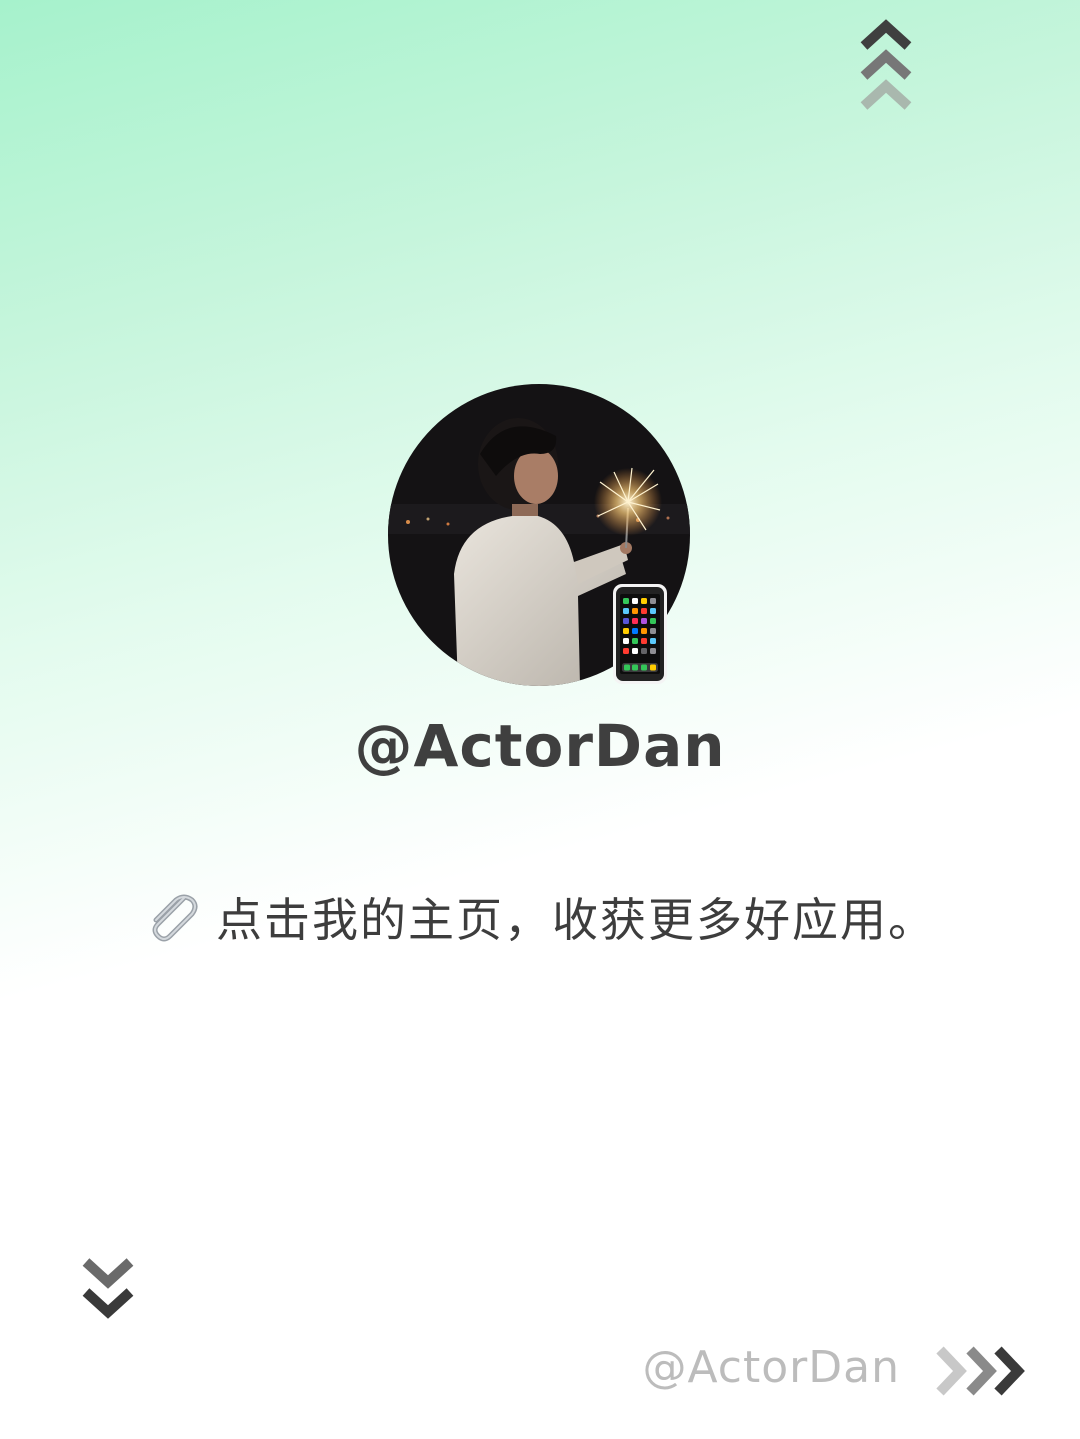 This screenshot has width=1080, height=1439. I want to click on tagline-row: 点击我的主页，收获更多好应用。, so click(540, 917).